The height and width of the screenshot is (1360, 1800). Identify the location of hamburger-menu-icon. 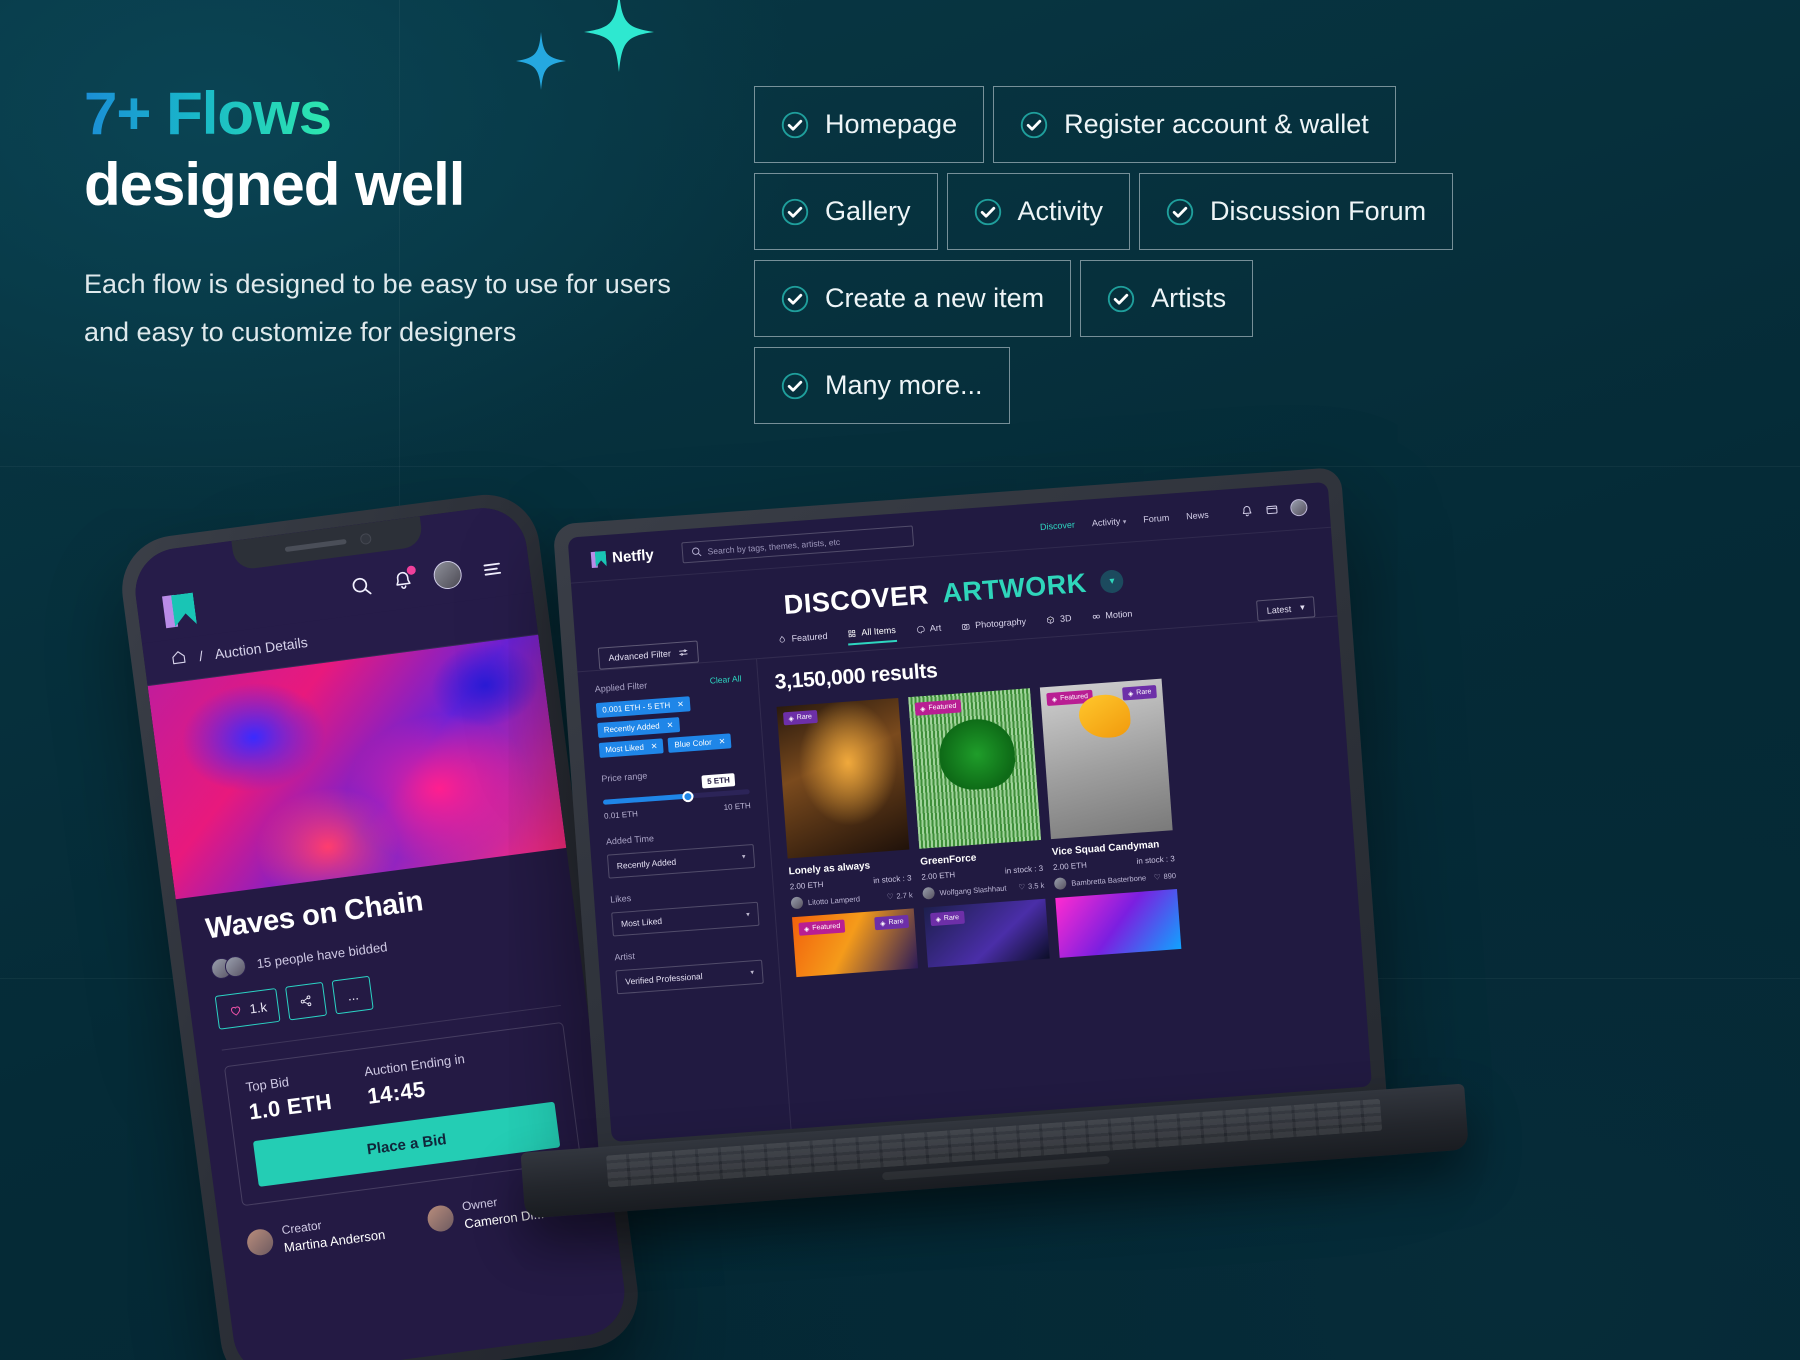
(492, 569).